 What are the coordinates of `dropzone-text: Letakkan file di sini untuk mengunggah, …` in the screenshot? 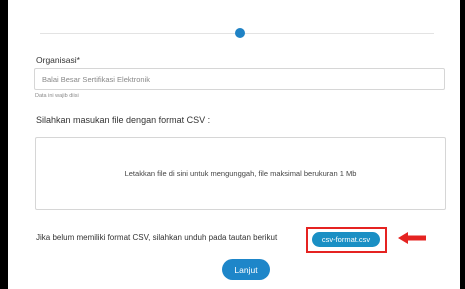 It's located at (240, 173).